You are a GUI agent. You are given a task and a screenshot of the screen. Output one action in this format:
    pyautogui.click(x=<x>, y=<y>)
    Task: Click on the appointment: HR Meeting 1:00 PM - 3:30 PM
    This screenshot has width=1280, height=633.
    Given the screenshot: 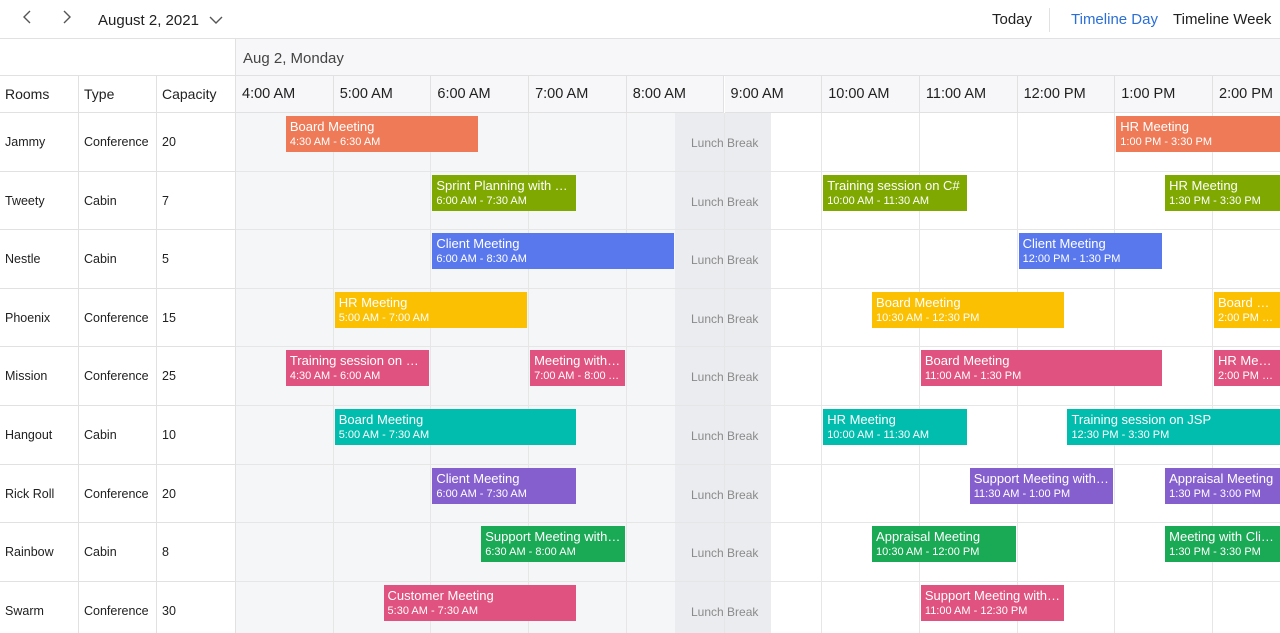 What is the action you would take?
    pyautogui.click(x=1198, y=134)
    